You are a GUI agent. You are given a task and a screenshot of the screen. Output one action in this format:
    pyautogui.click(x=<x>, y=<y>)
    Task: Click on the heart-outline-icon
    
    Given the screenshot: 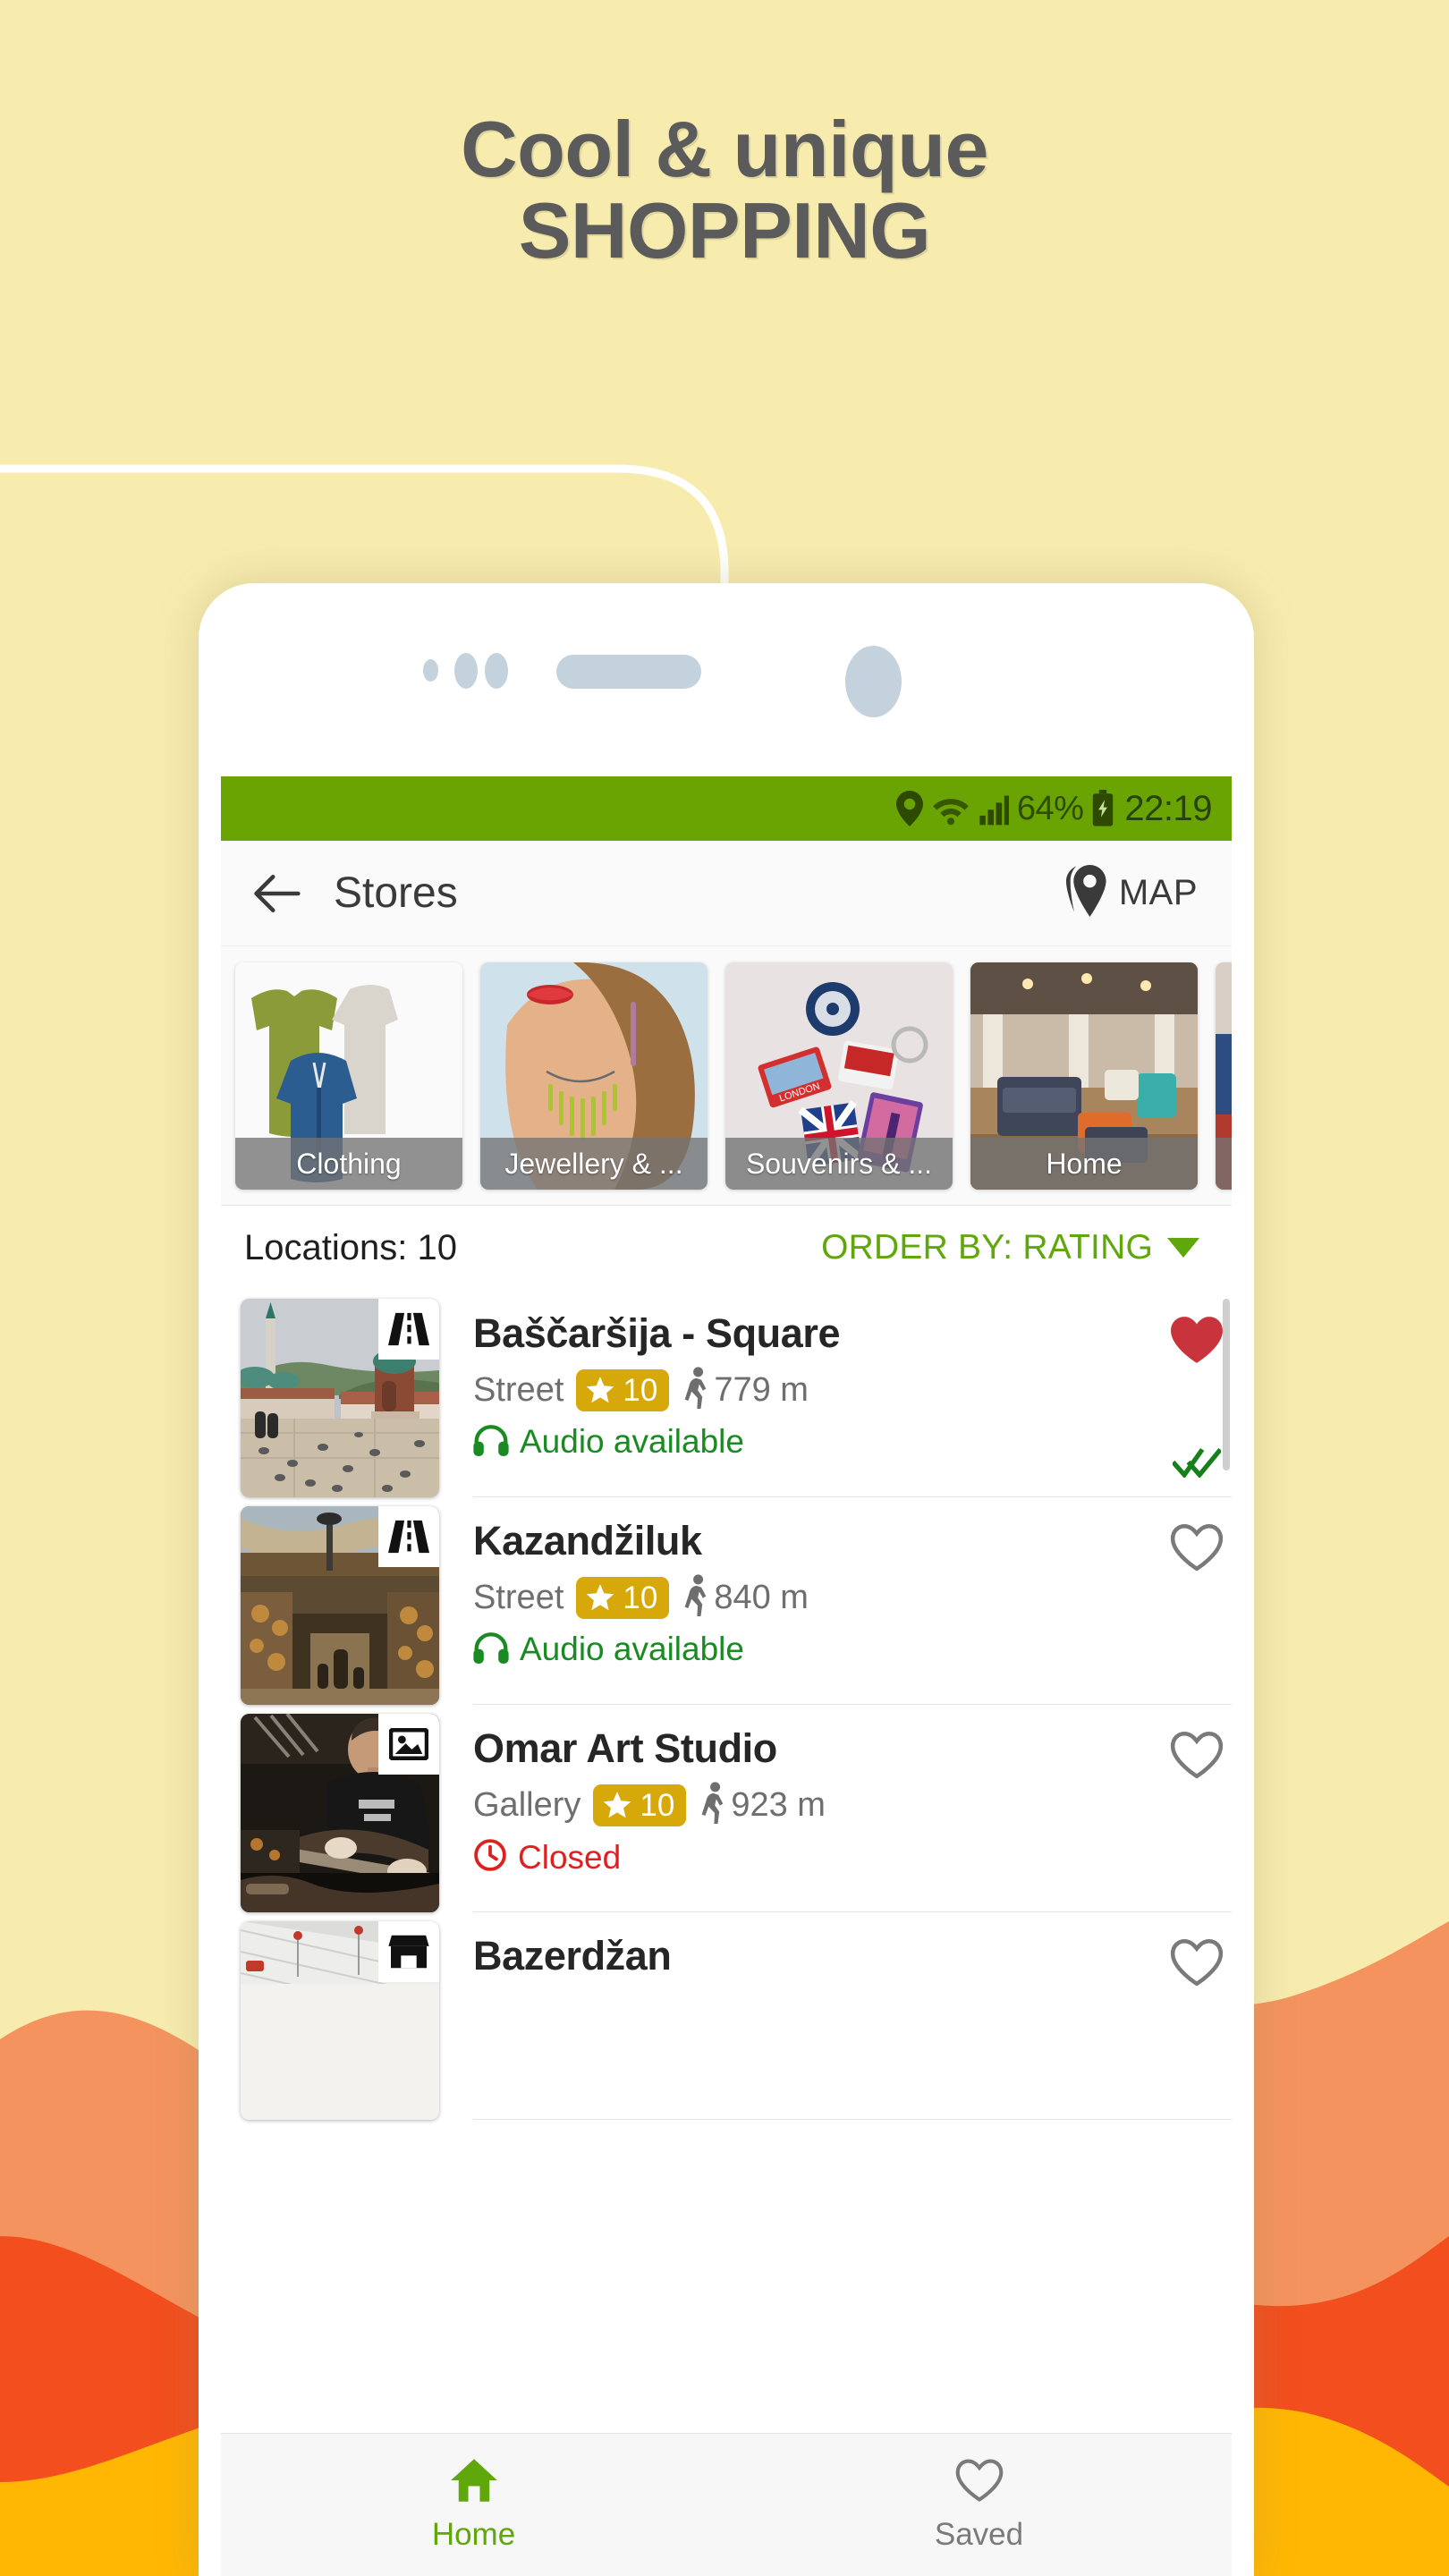 What is the action you would take?
    pyautogui.click(x=979, y=2482)
    